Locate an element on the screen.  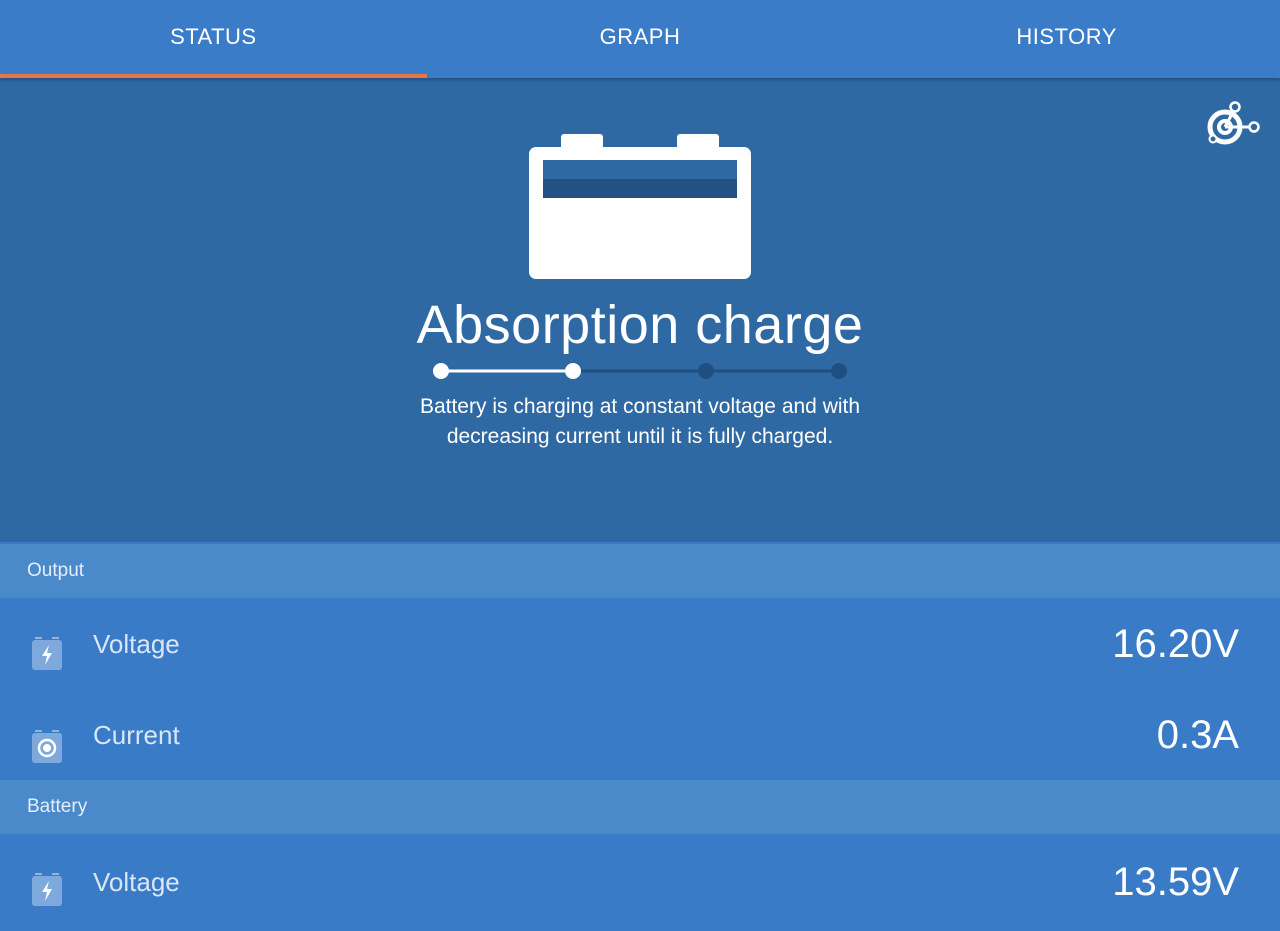
tab-status-label: STATUS is located at coordinates (213, 36).